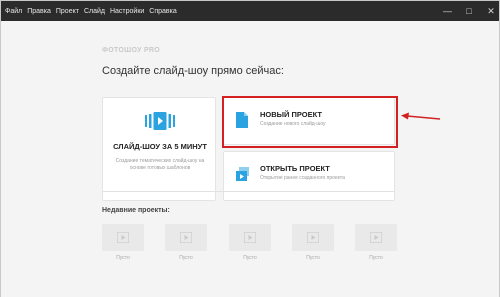 This screenshot has height=297, width=500. What do you see at coordinates (295, 168) in the screenshot?
I see `open-project-title: ОТКРЫТЬ ПРОЕКТ` at bounding box center [295, 168].